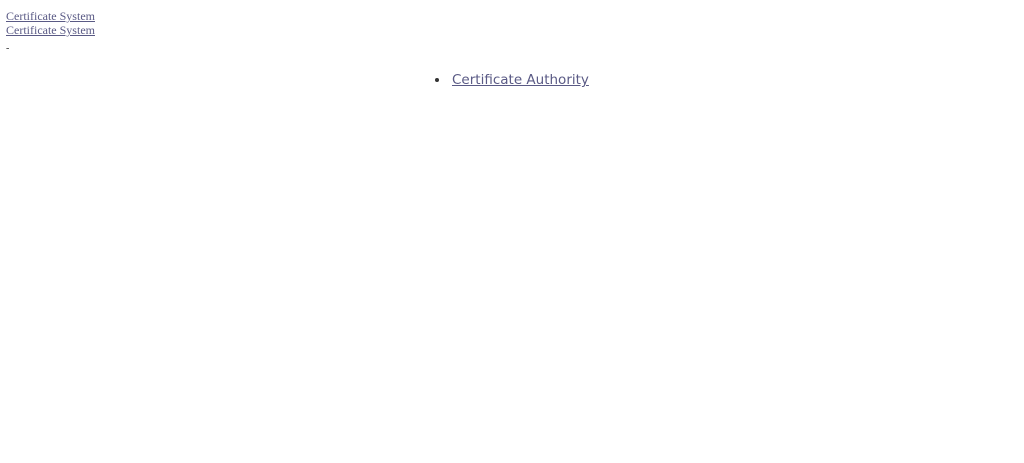 This screenshot has height=463, width=1024. I want to click on logo-link: Certificate System, so click(50, 16).